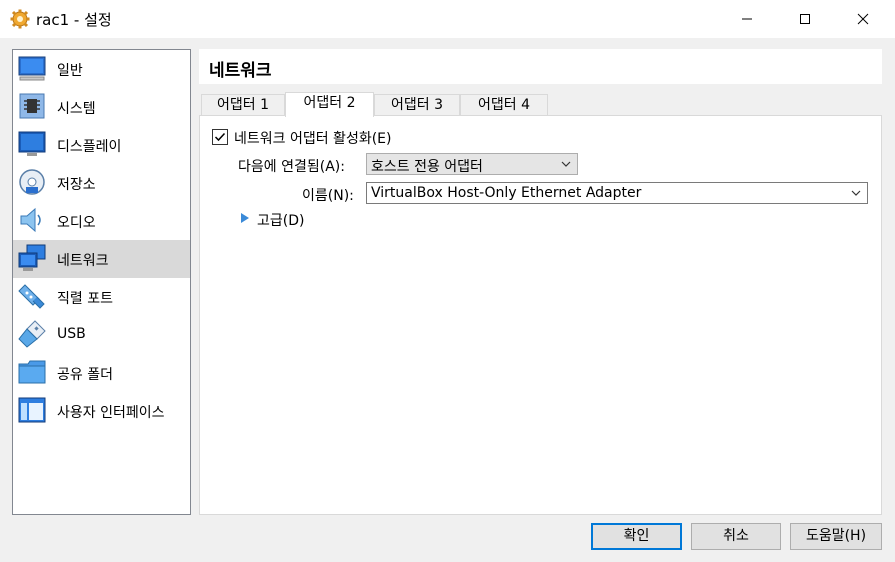 This screenshot has width=895, height=562. What do you see at coordinates (32, 334) in the screenshot?
I see `usb-icon` at bounding box center [32, 334].